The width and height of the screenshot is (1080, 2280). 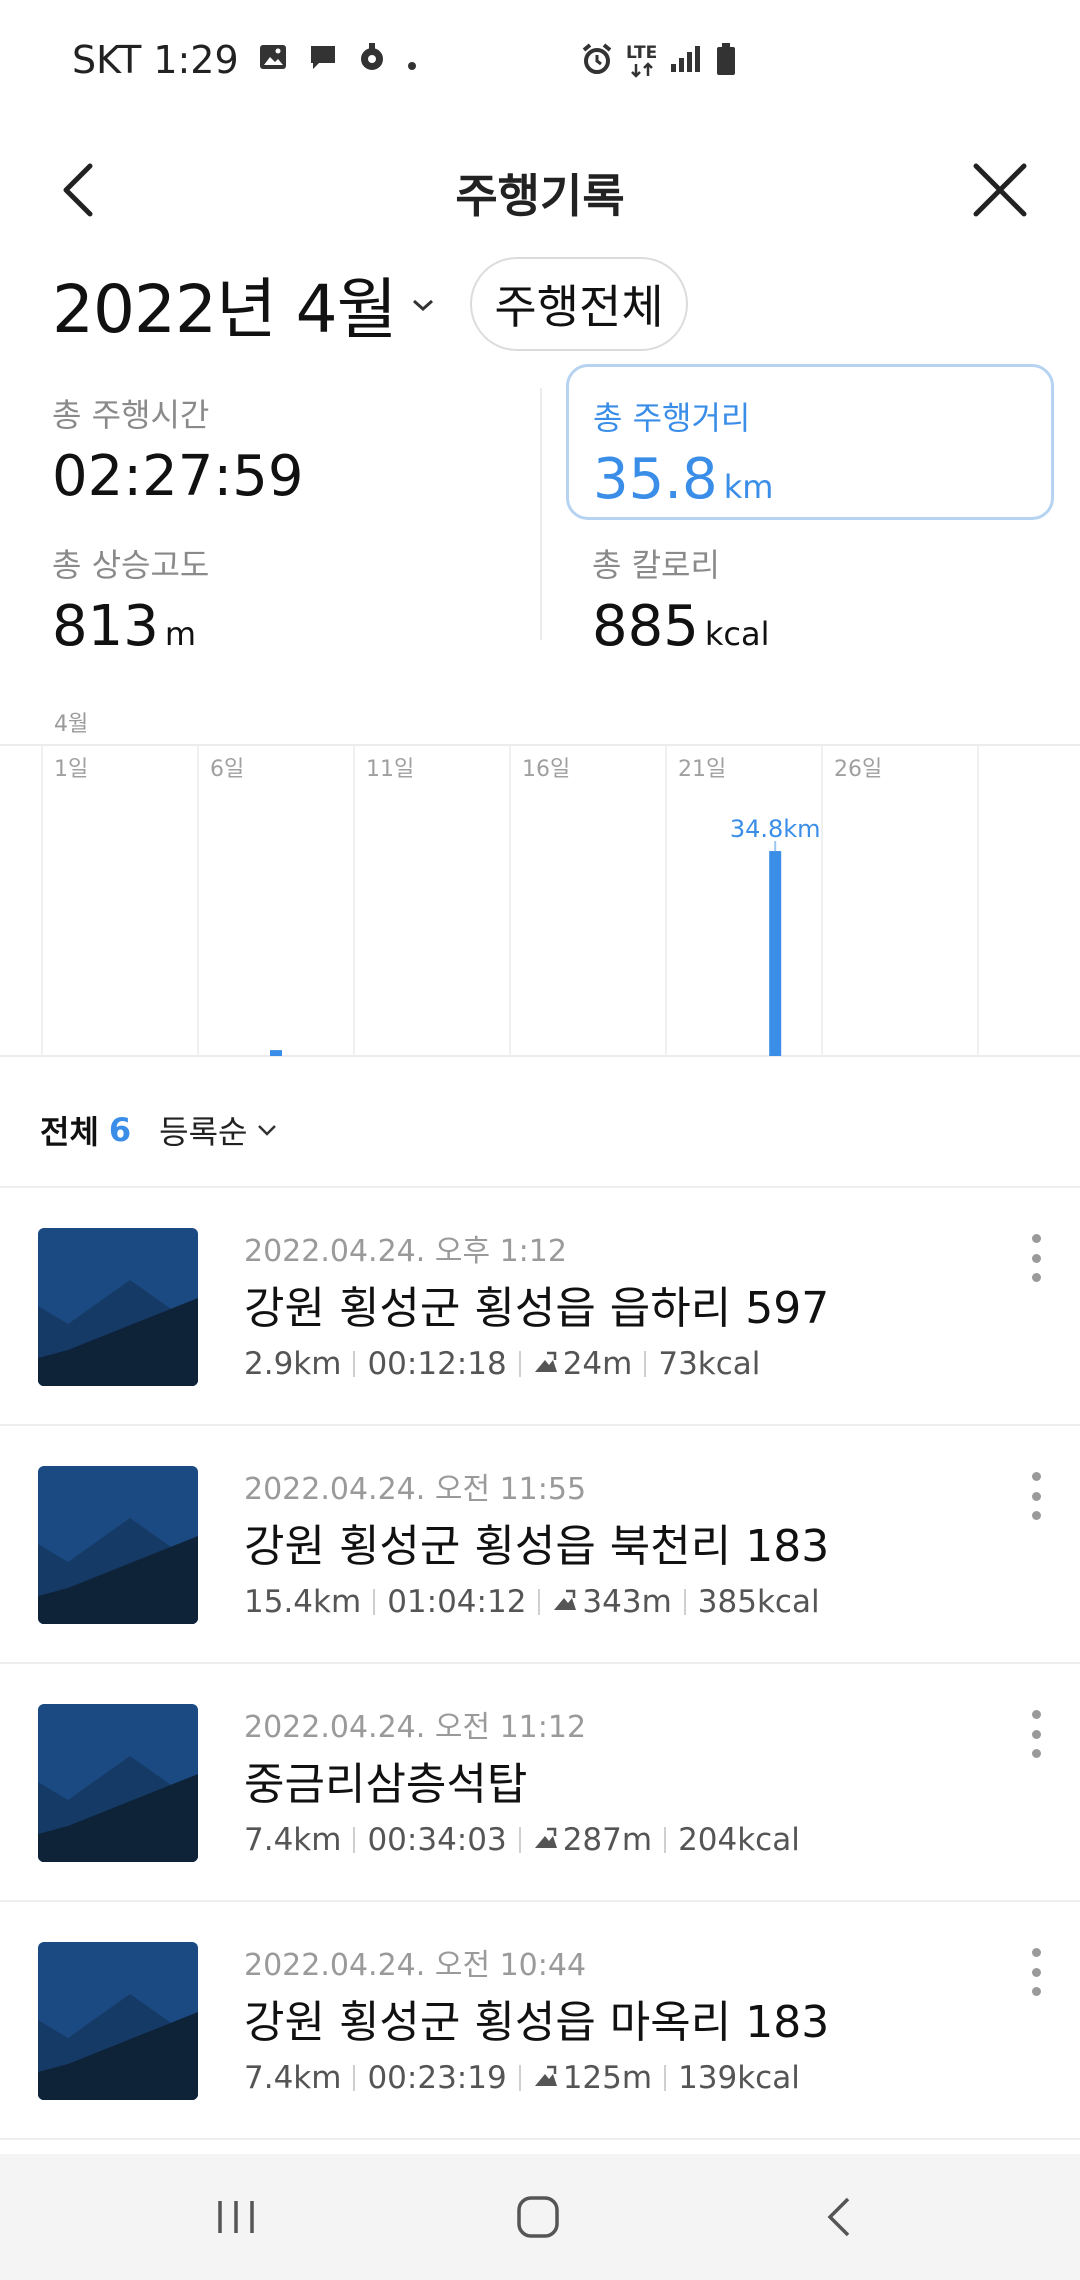 What do you see at coordinates (748, 487) in the screenshot?
I see `total-distance-unit: km` at bounding box center [748, 487].